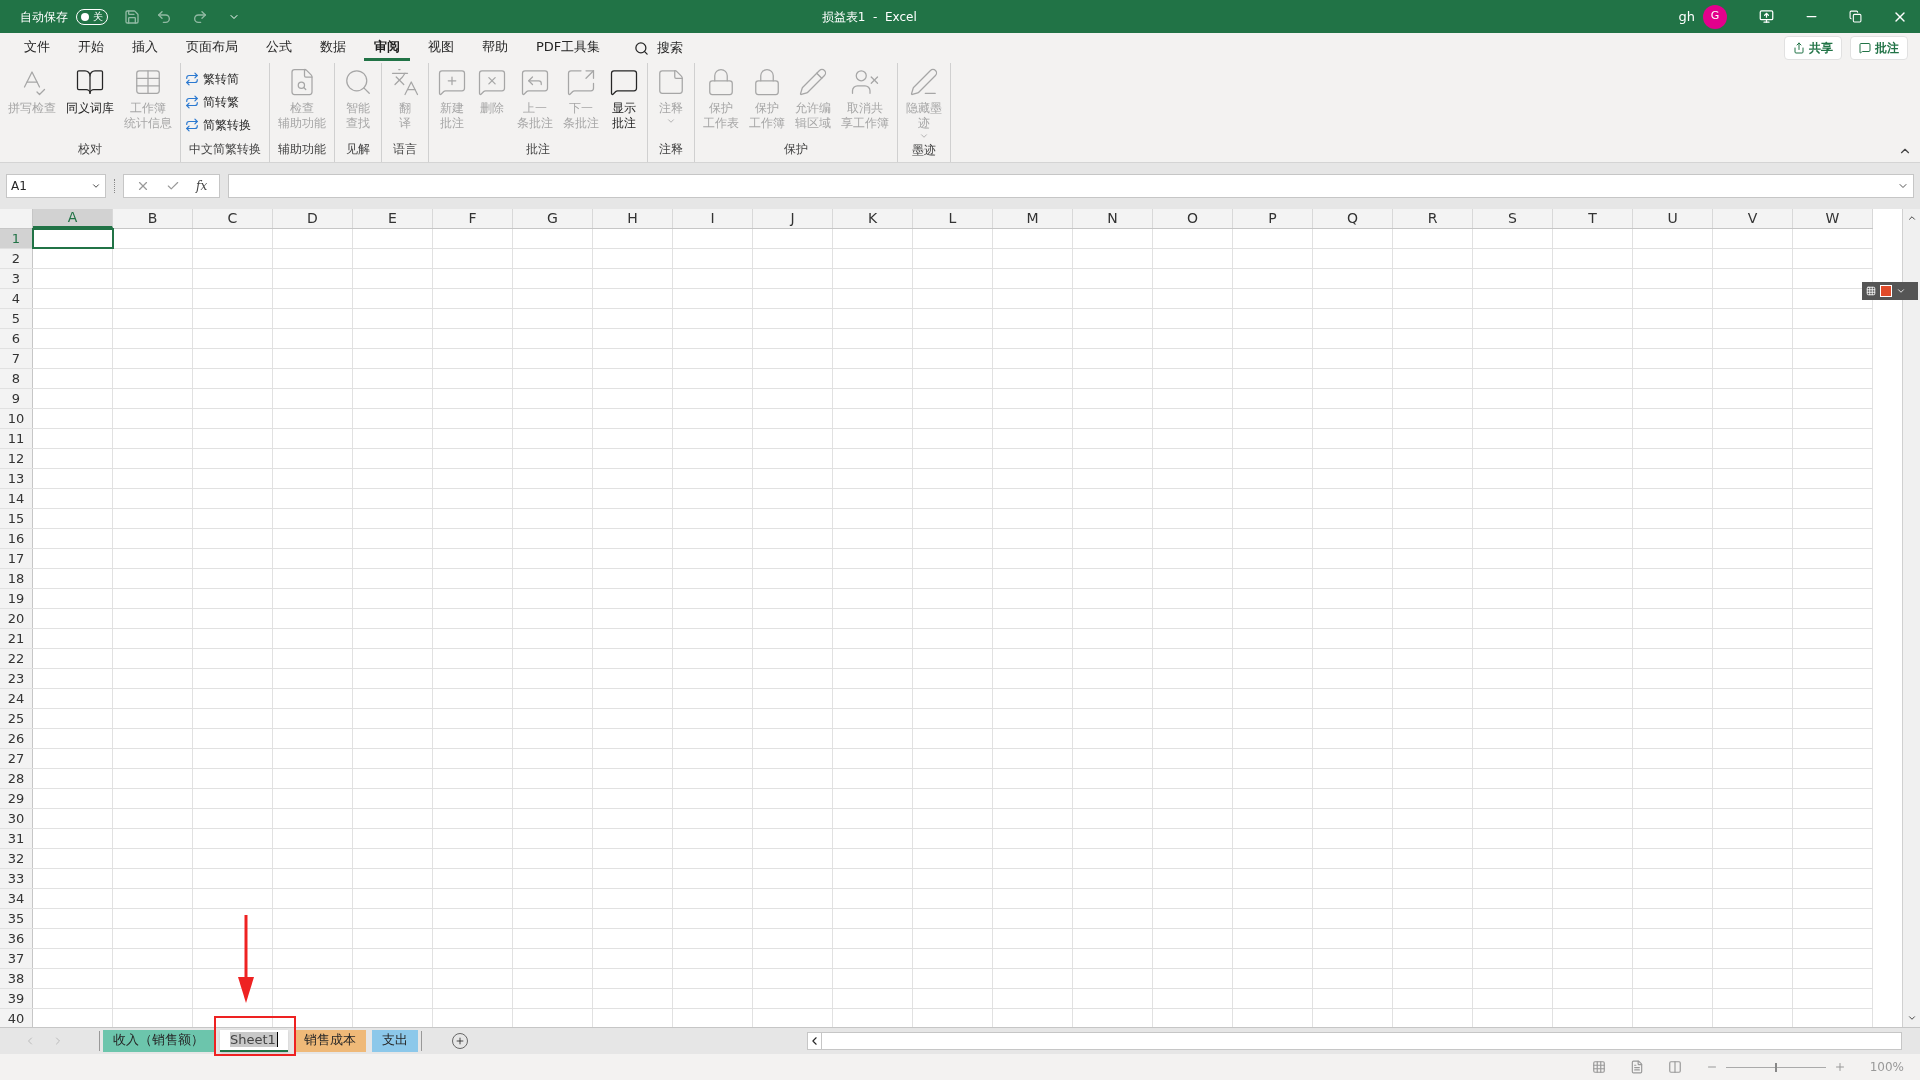 The width and height of the screenshot is (1920, 1080). What do you see at coordinates (16, 438) in the screenshot?
I see `row-header: 11` at bounding box center [16, 438].